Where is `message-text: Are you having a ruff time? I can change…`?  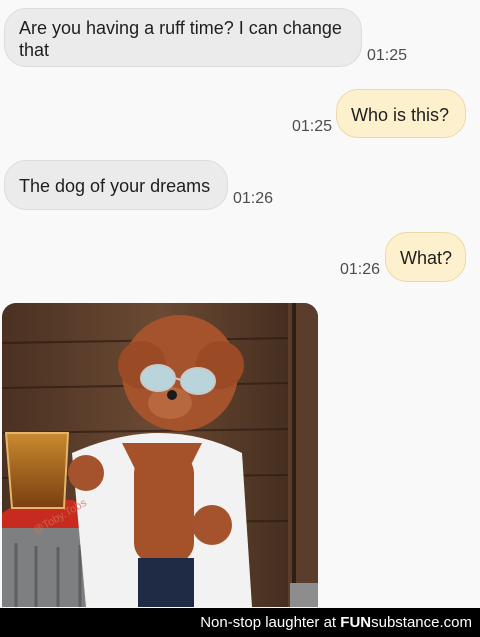
message-text: Are you having a ruff time? I can change… is located at coordinates (180, 39).